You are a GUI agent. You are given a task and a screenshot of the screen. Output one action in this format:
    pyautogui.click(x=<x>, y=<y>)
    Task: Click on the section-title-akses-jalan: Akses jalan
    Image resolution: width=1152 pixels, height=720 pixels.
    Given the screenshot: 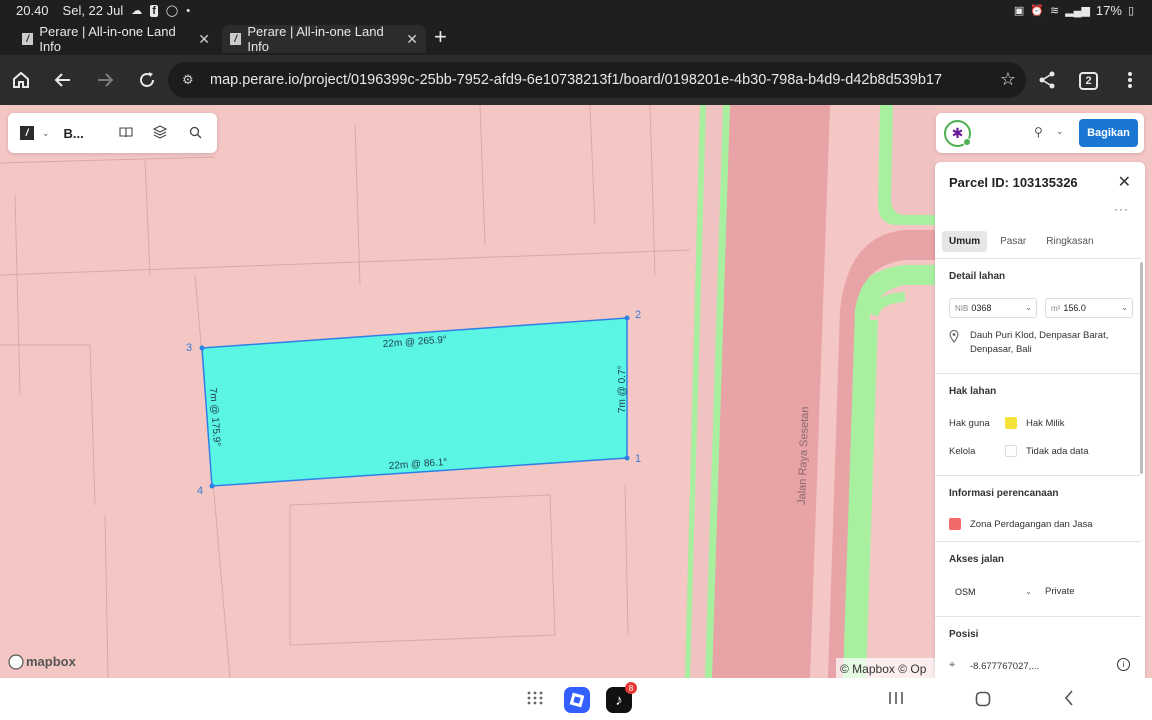 What is the action you would take?
    pyautogui.click(x=977, y=559)
    